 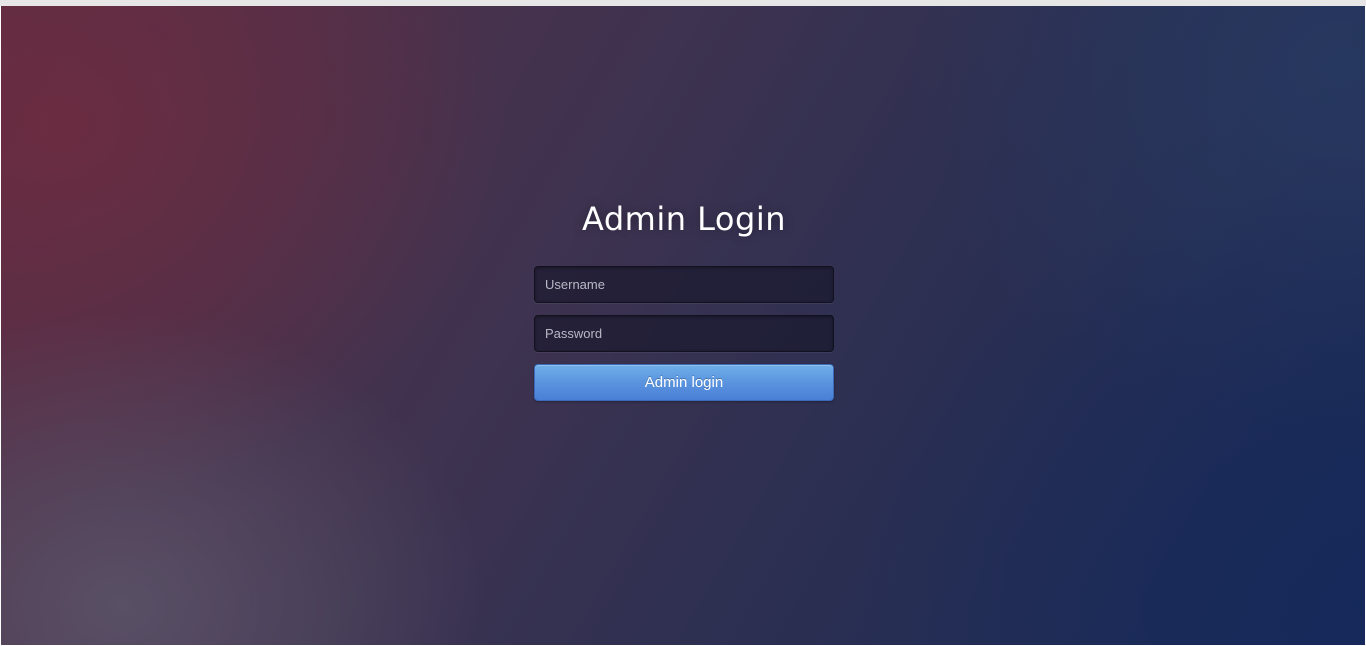 What do you see at coordinates (684, 333) in the screenshot?
I see `password-input` at bounding box center [684, 333].